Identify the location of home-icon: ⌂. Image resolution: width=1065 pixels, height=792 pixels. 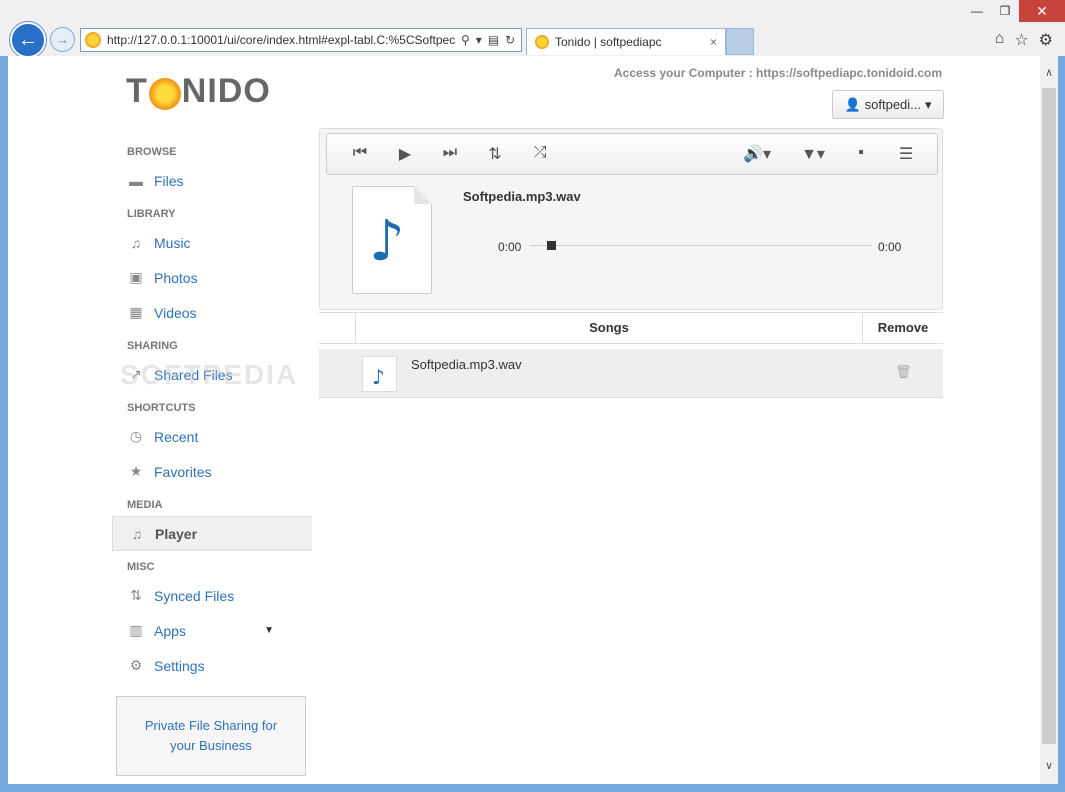
(1000, 40).